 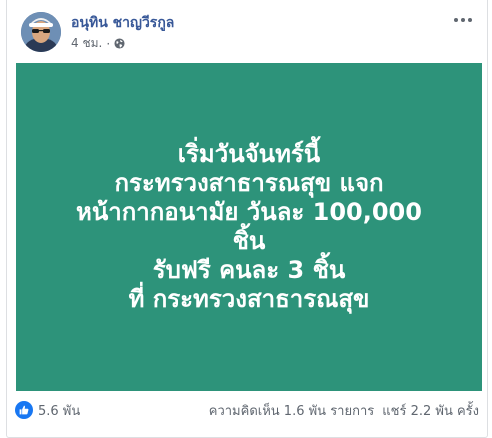 I want to click on more-options-icon, so click(x=463, y=20).